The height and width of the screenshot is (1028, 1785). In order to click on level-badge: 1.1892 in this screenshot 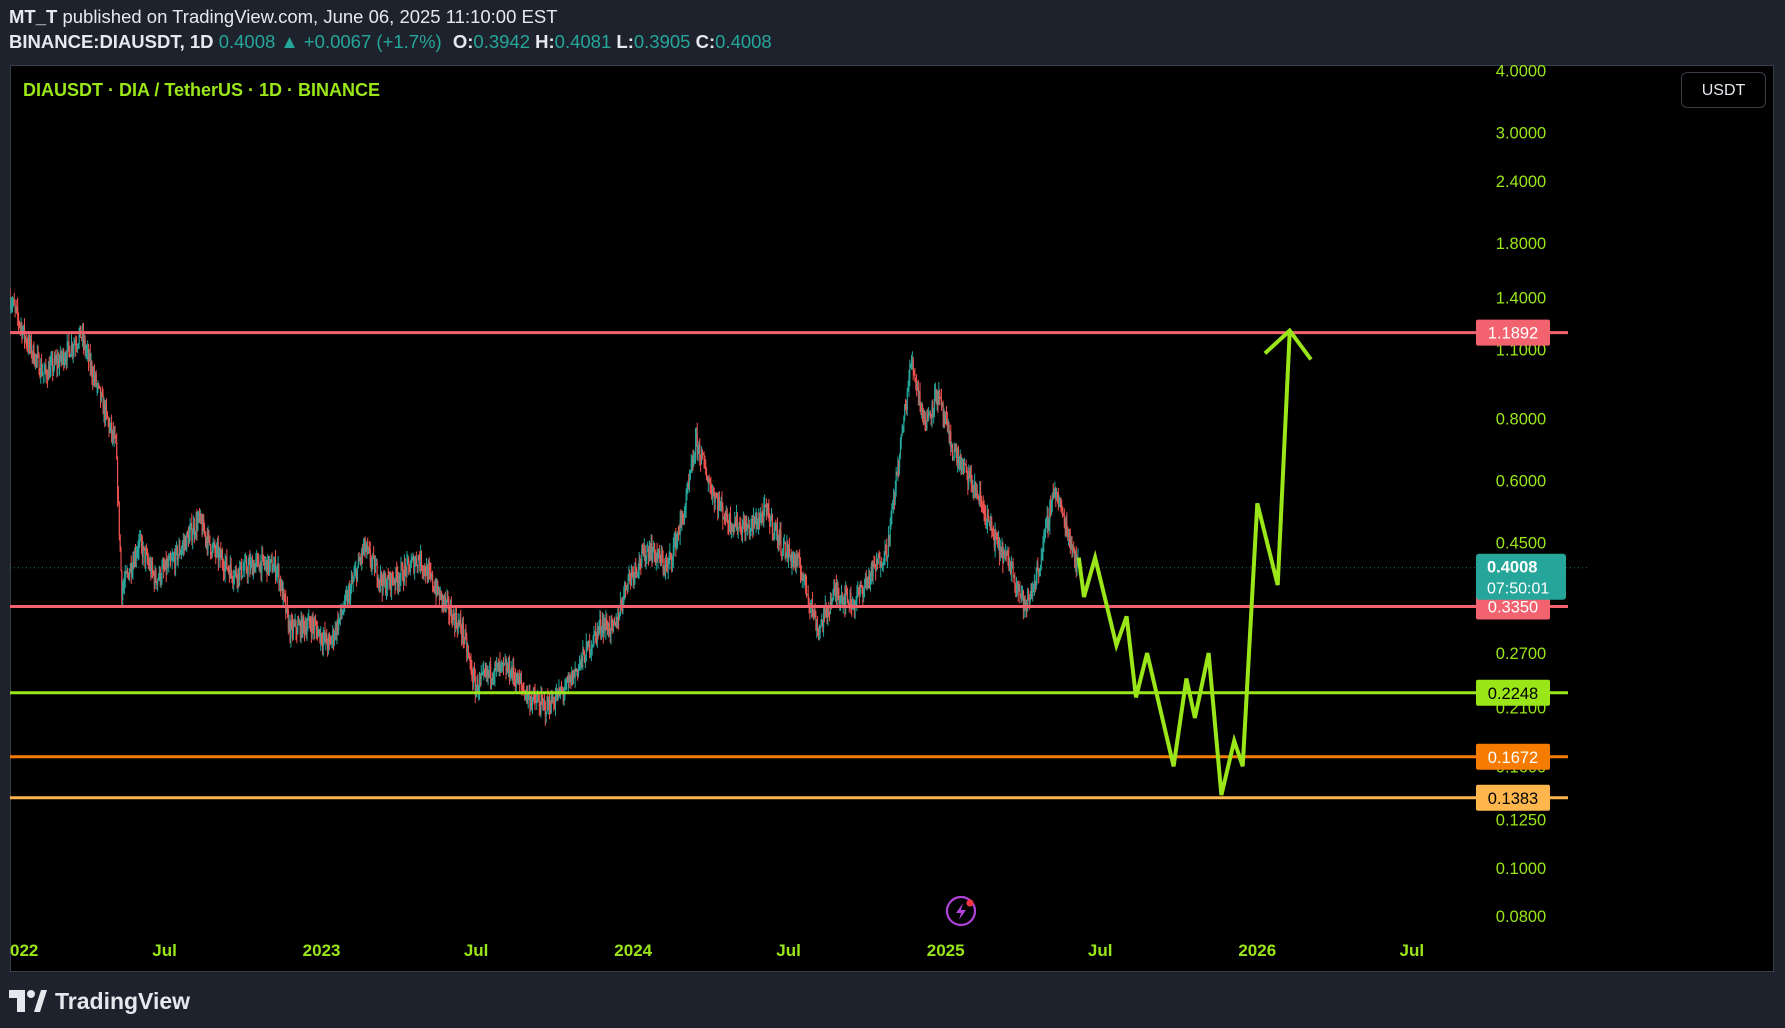, I will do `click(1513, 332)`.